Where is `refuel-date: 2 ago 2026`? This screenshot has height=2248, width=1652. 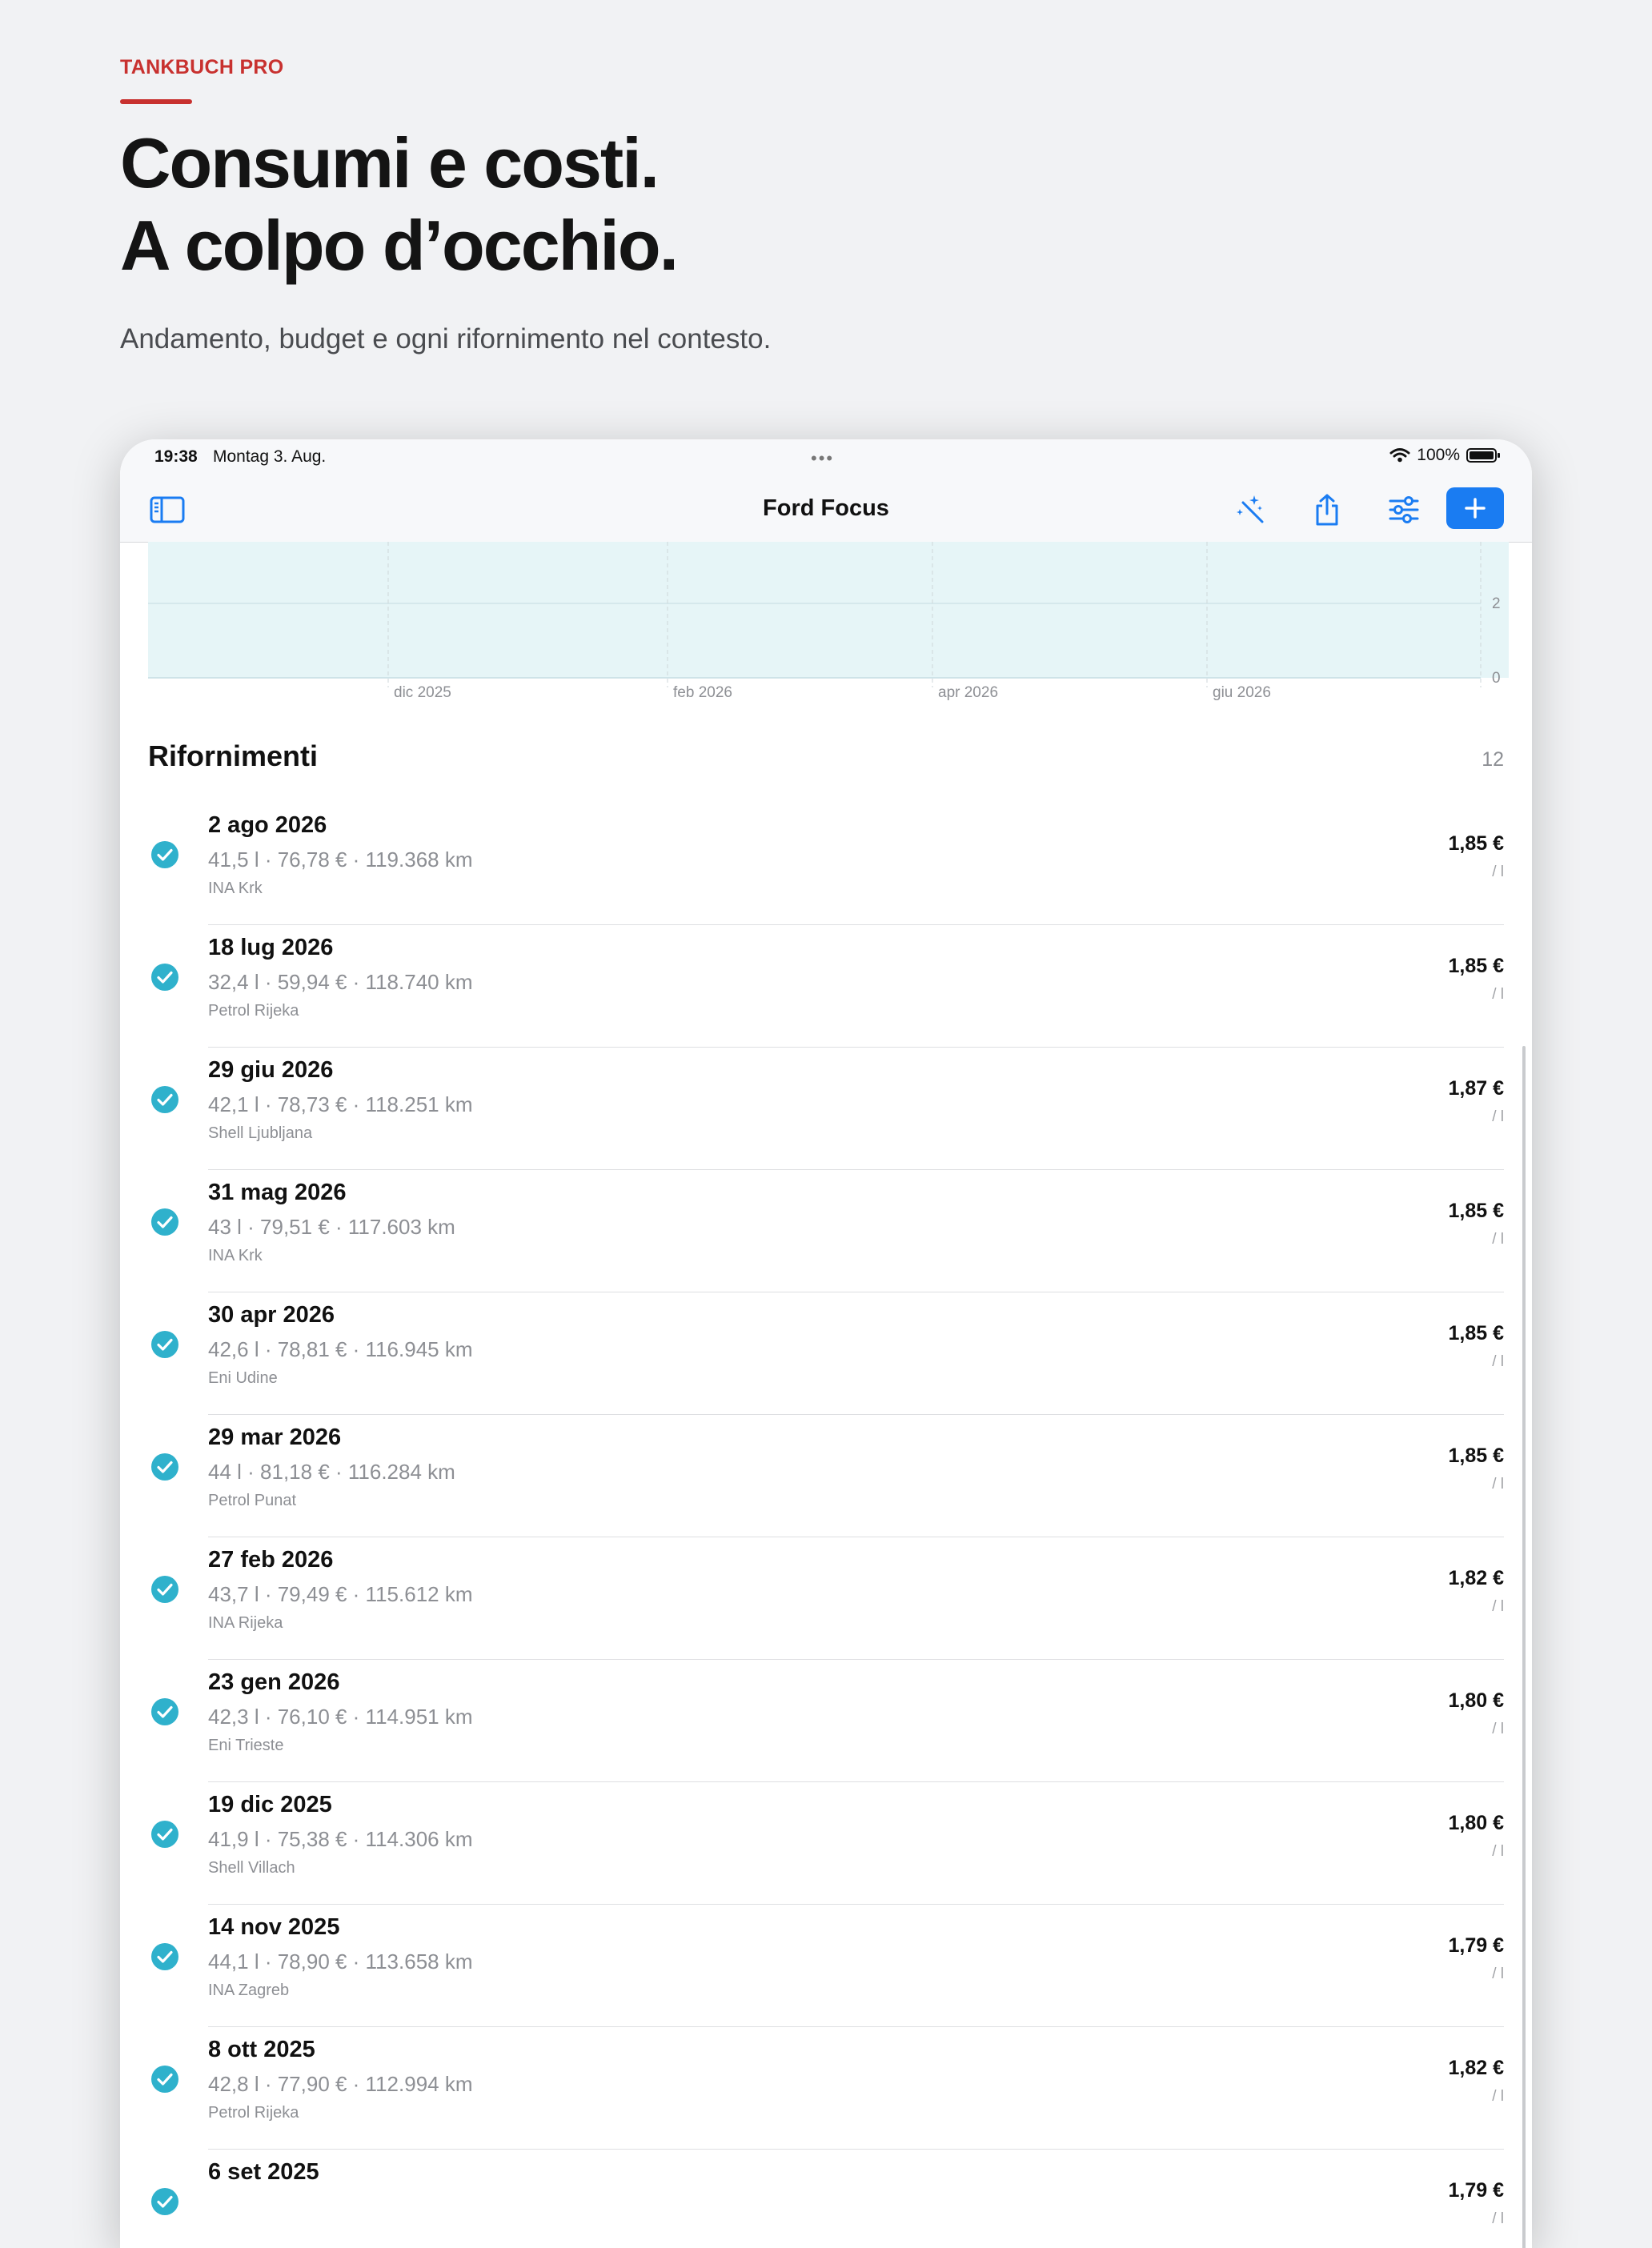 refuel-date: 2 ago 2026 is located at coordinates (267, 825).